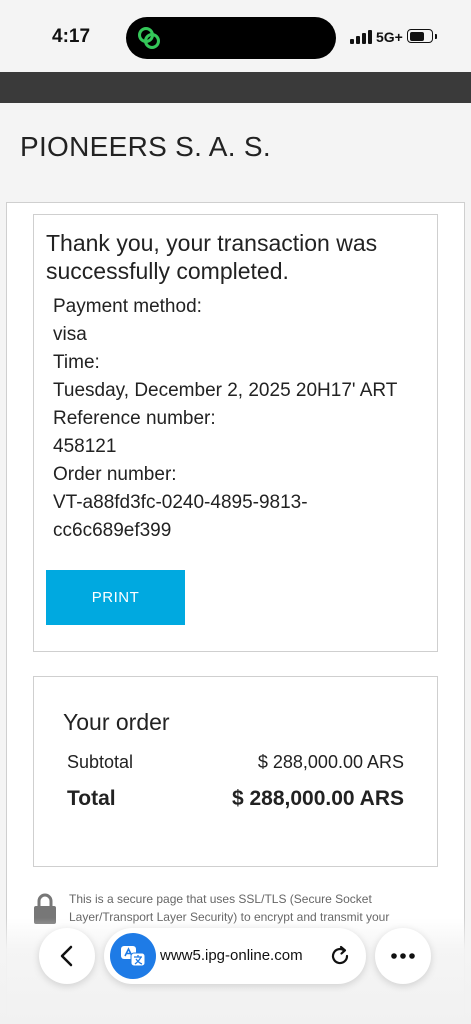 The height and width of the screenshot is (1024, 471). What do you see at coordinates (70, 334) in the screenshot?
I see `payment-method-value: visa` at bounding box center [70, 334].